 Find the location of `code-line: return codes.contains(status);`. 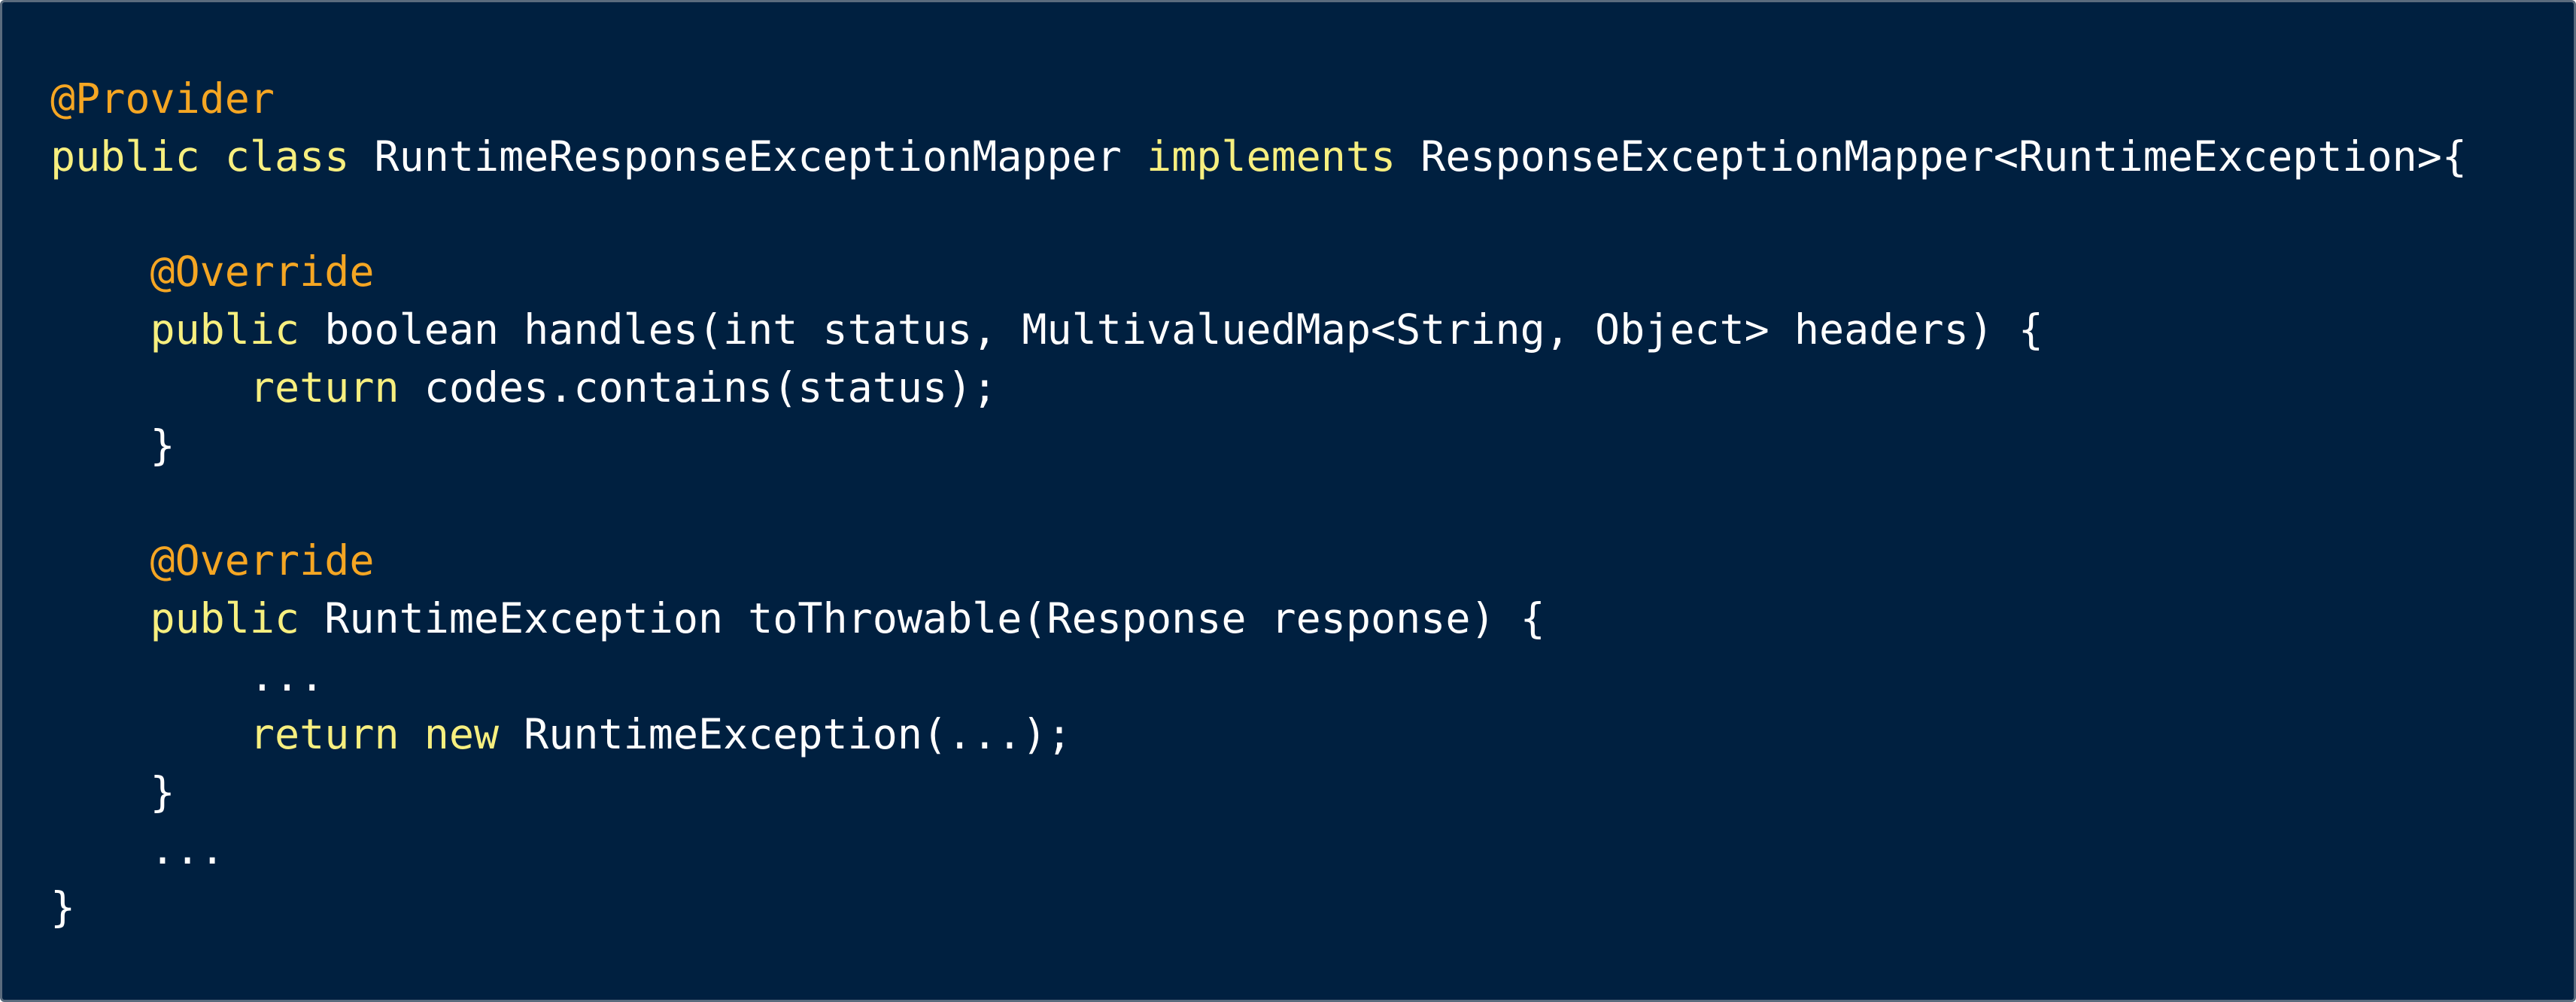

code-line: return codes.contains(status); is located at coordinates (1258, 388).